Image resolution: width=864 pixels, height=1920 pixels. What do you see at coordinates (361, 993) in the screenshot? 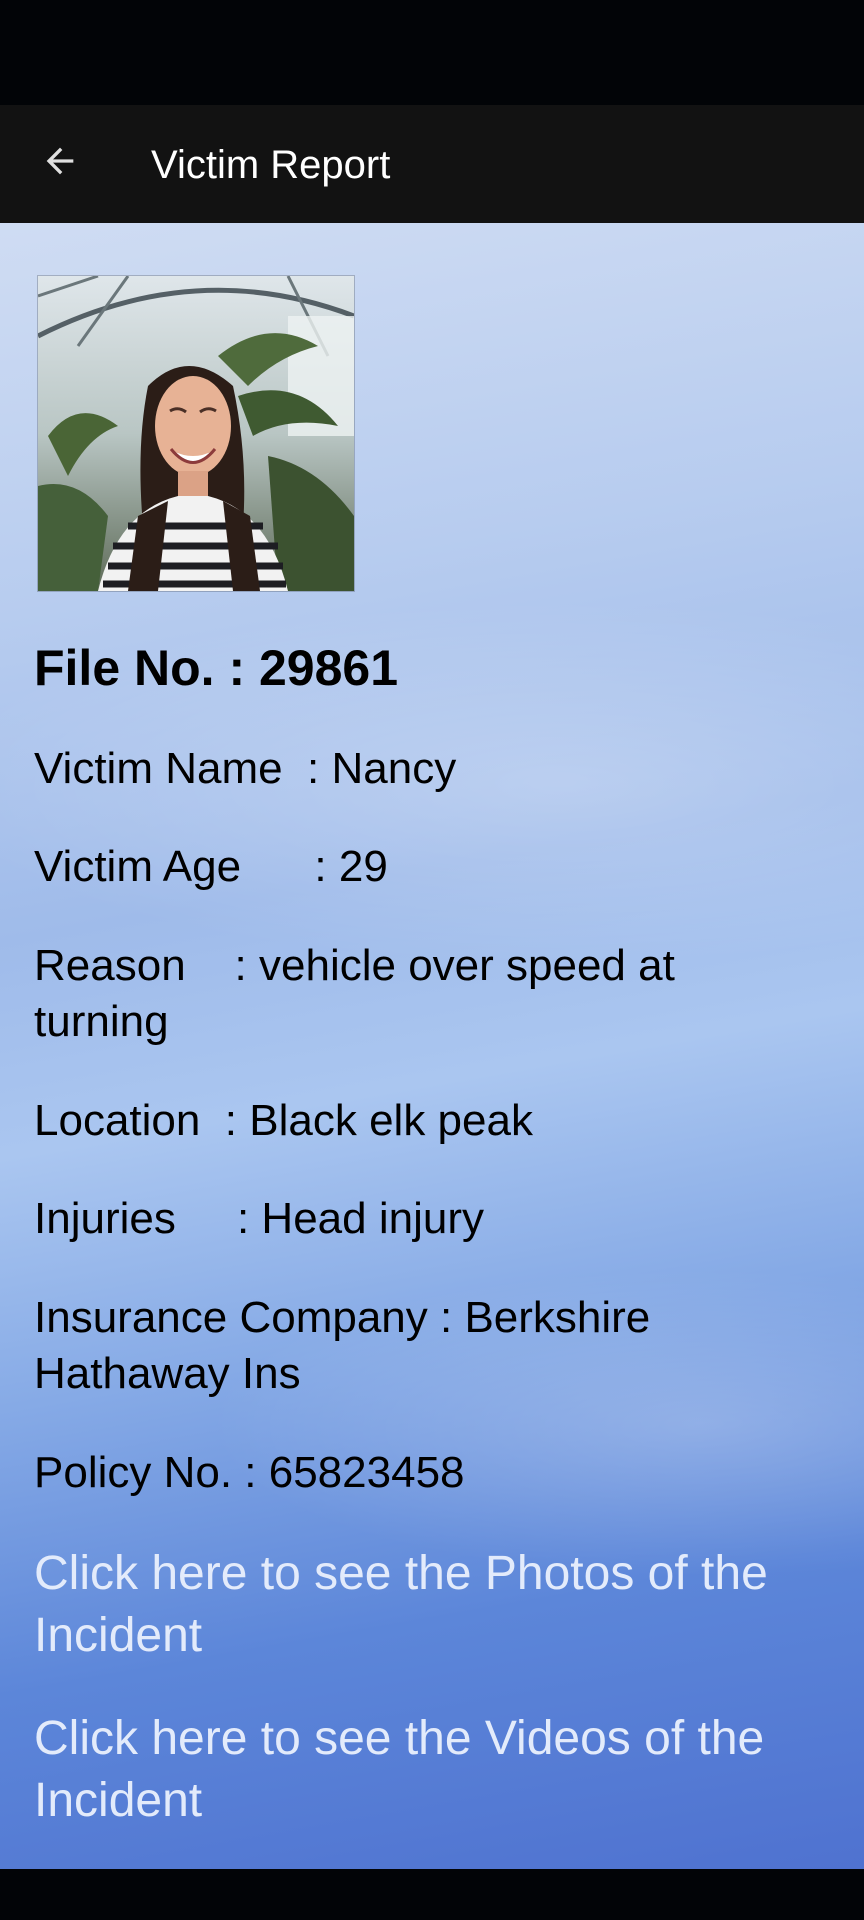
I see `reason: Reason : vehicle over speed at turning` at bounding box center [361, 993].